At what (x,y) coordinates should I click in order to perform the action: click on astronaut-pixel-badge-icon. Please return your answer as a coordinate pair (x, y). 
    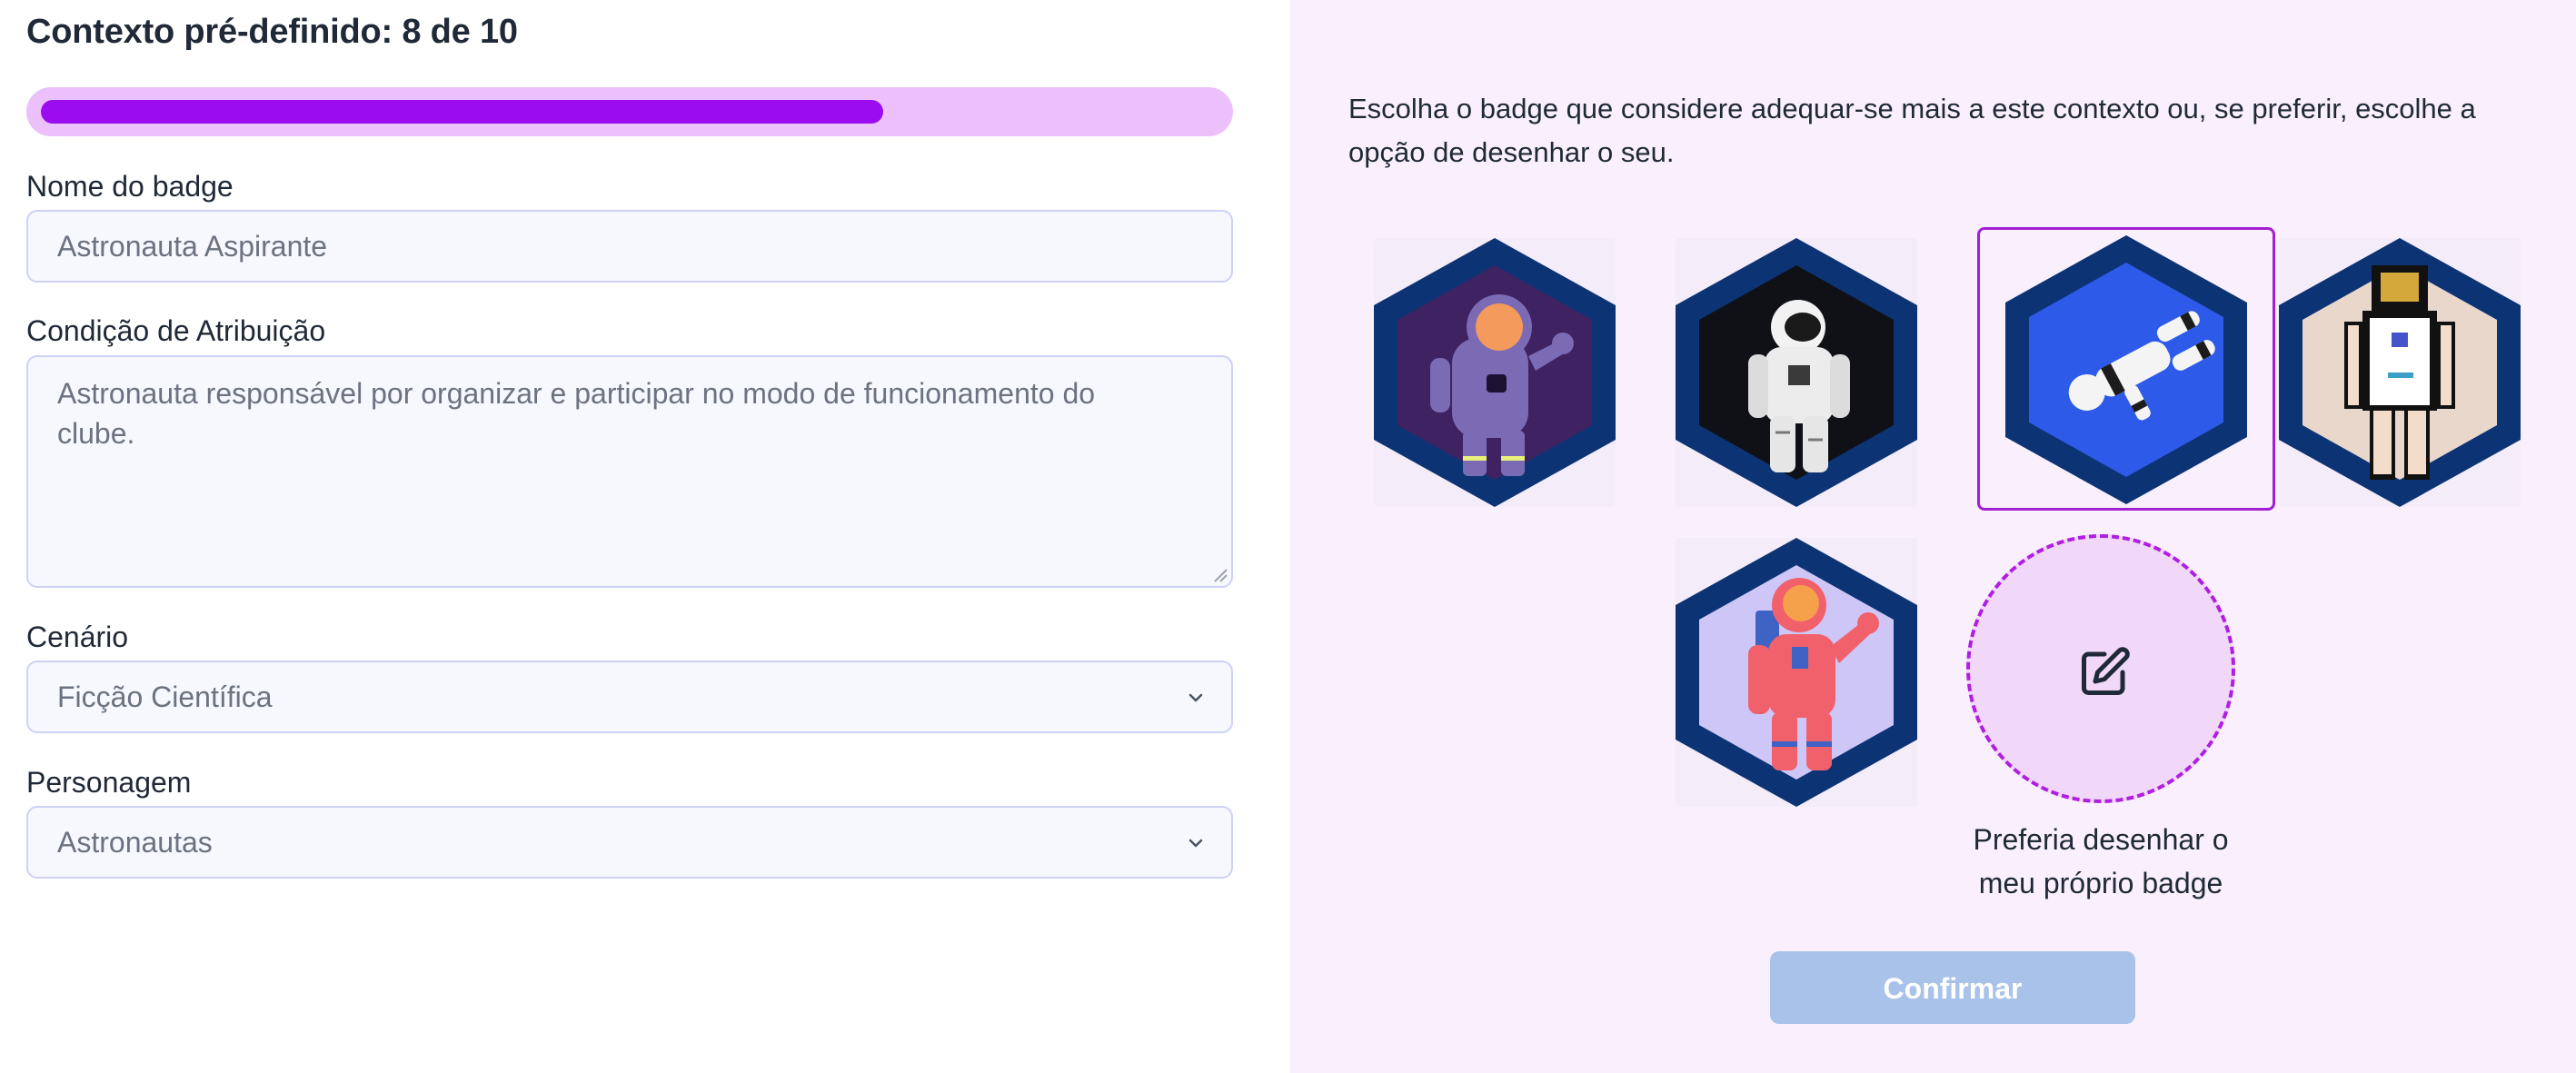
    Looking at the image, I should click on (2400, 373).